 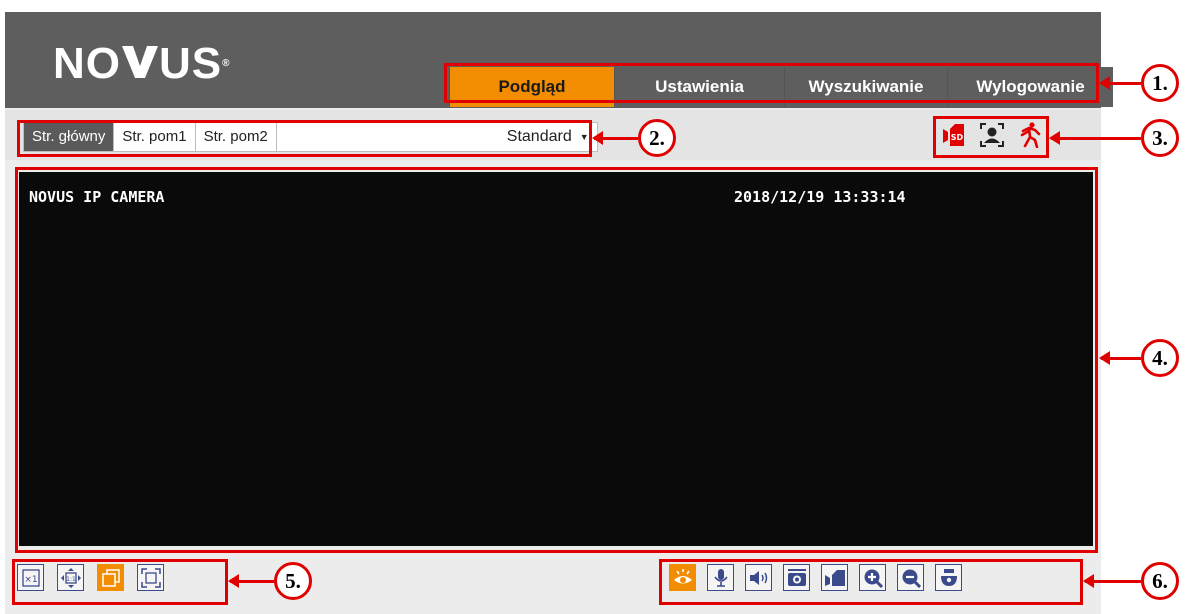 What do you see at coordinates (1160, 358) in the screenshot?
I see `callout-4: 4.` at bounding box center [1160, 358].